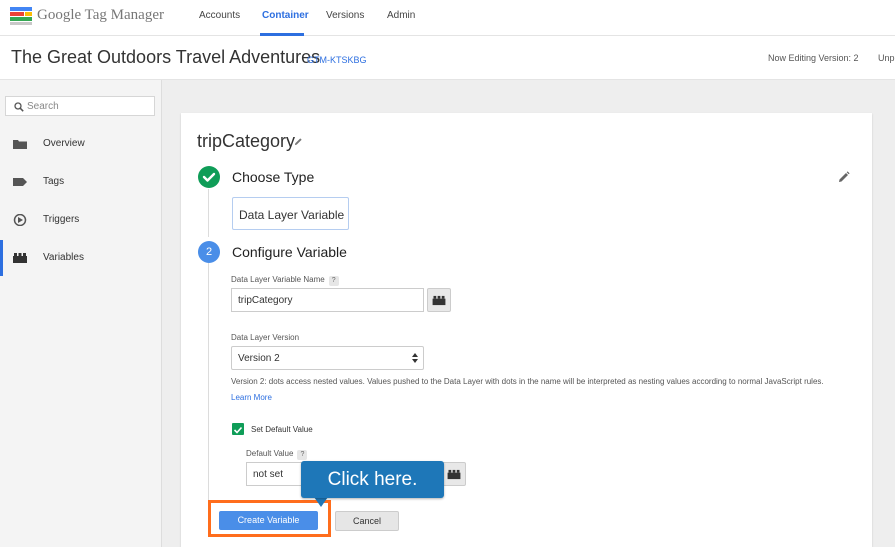 The height and width of the screenshot is (547, 895). Describe the element at coordinates (43, 106) in the screenshot. I see `search-placeholder: Search` at that location.